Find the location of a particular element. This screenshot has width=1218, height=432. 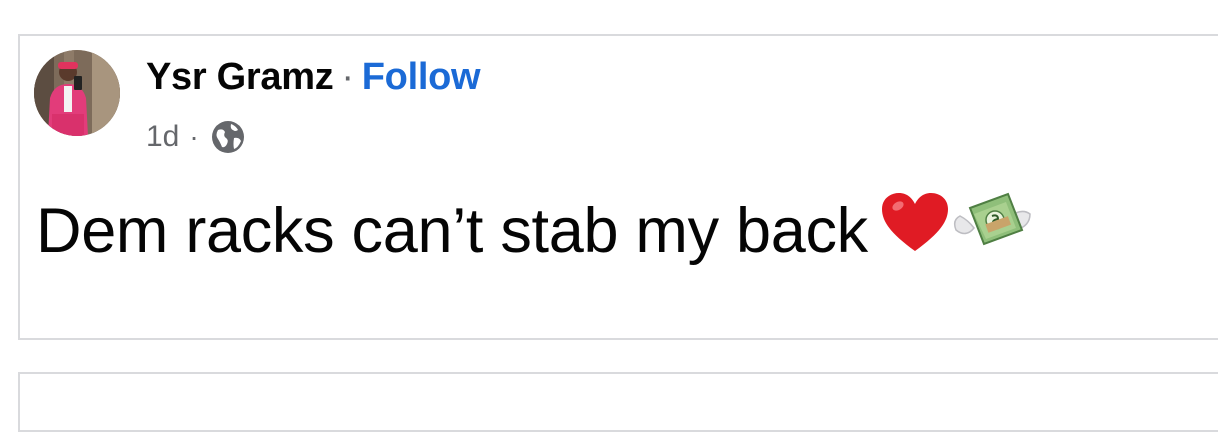

post-body: Dem racks can’t stab my back is located at coordinates (452, 230).